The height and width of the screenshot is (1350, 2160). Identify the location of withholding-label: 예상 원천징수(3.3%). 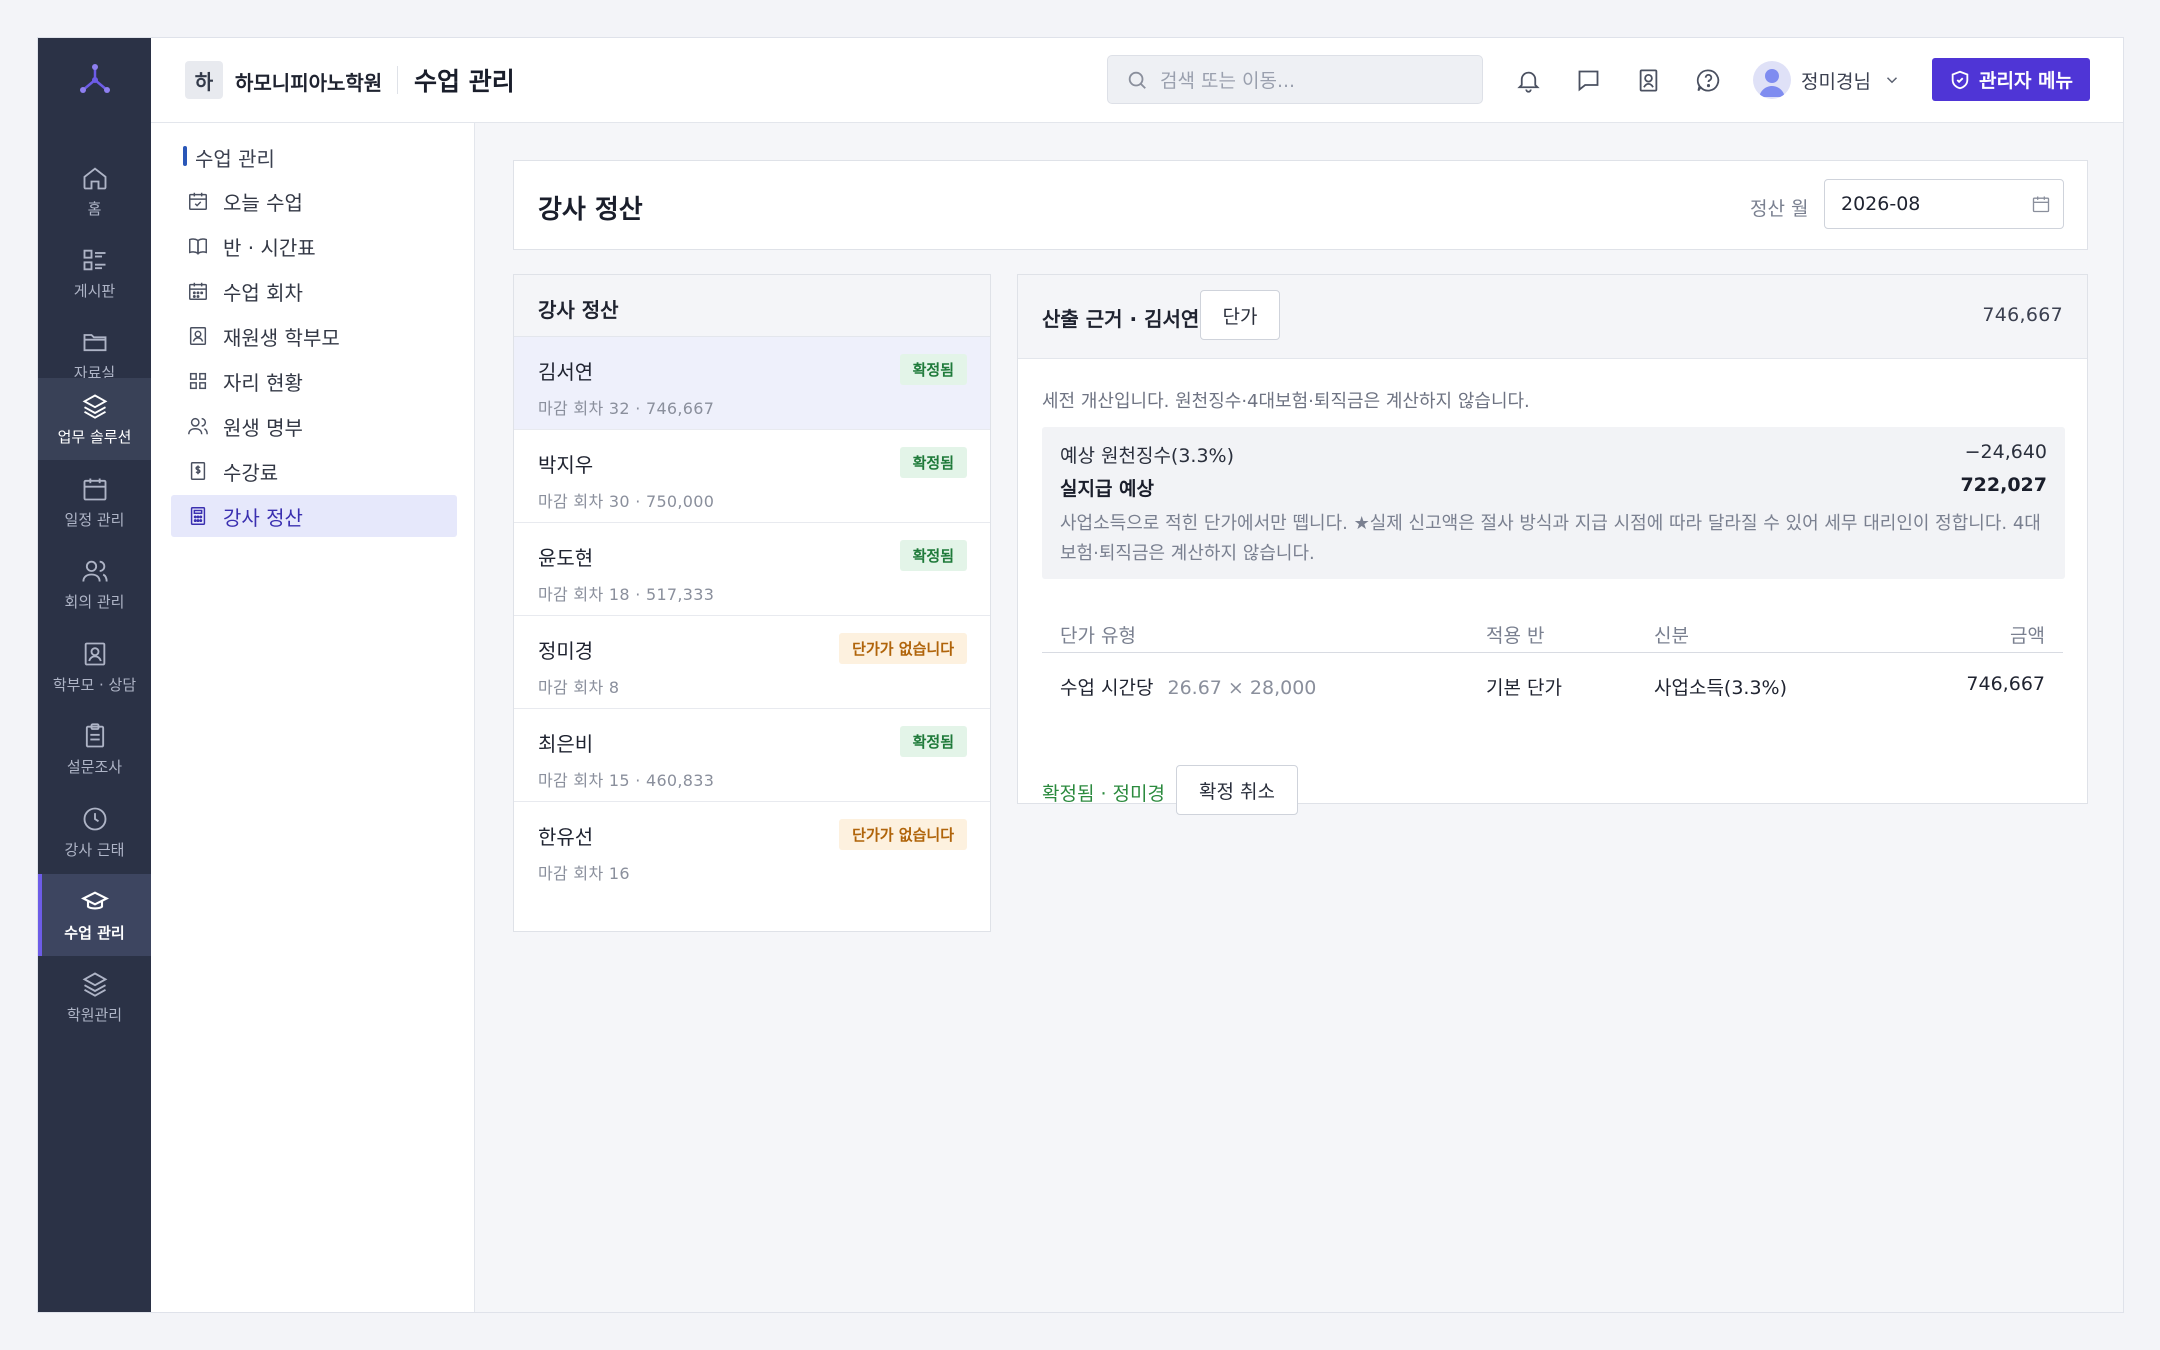
(1147, 456).